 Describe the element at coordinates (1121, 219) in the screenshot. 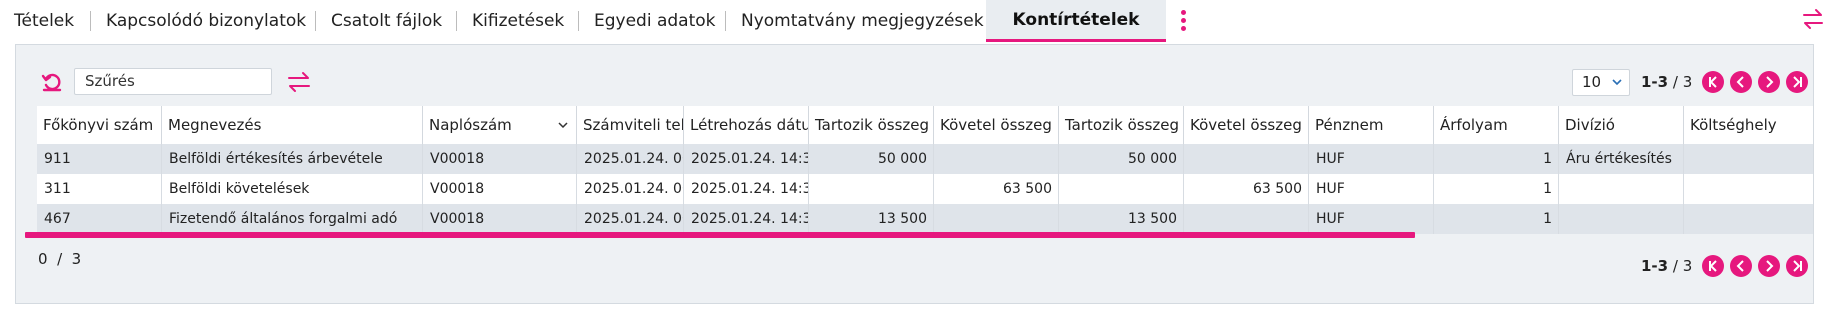

I see `cell-debit: 13 500` at that location.